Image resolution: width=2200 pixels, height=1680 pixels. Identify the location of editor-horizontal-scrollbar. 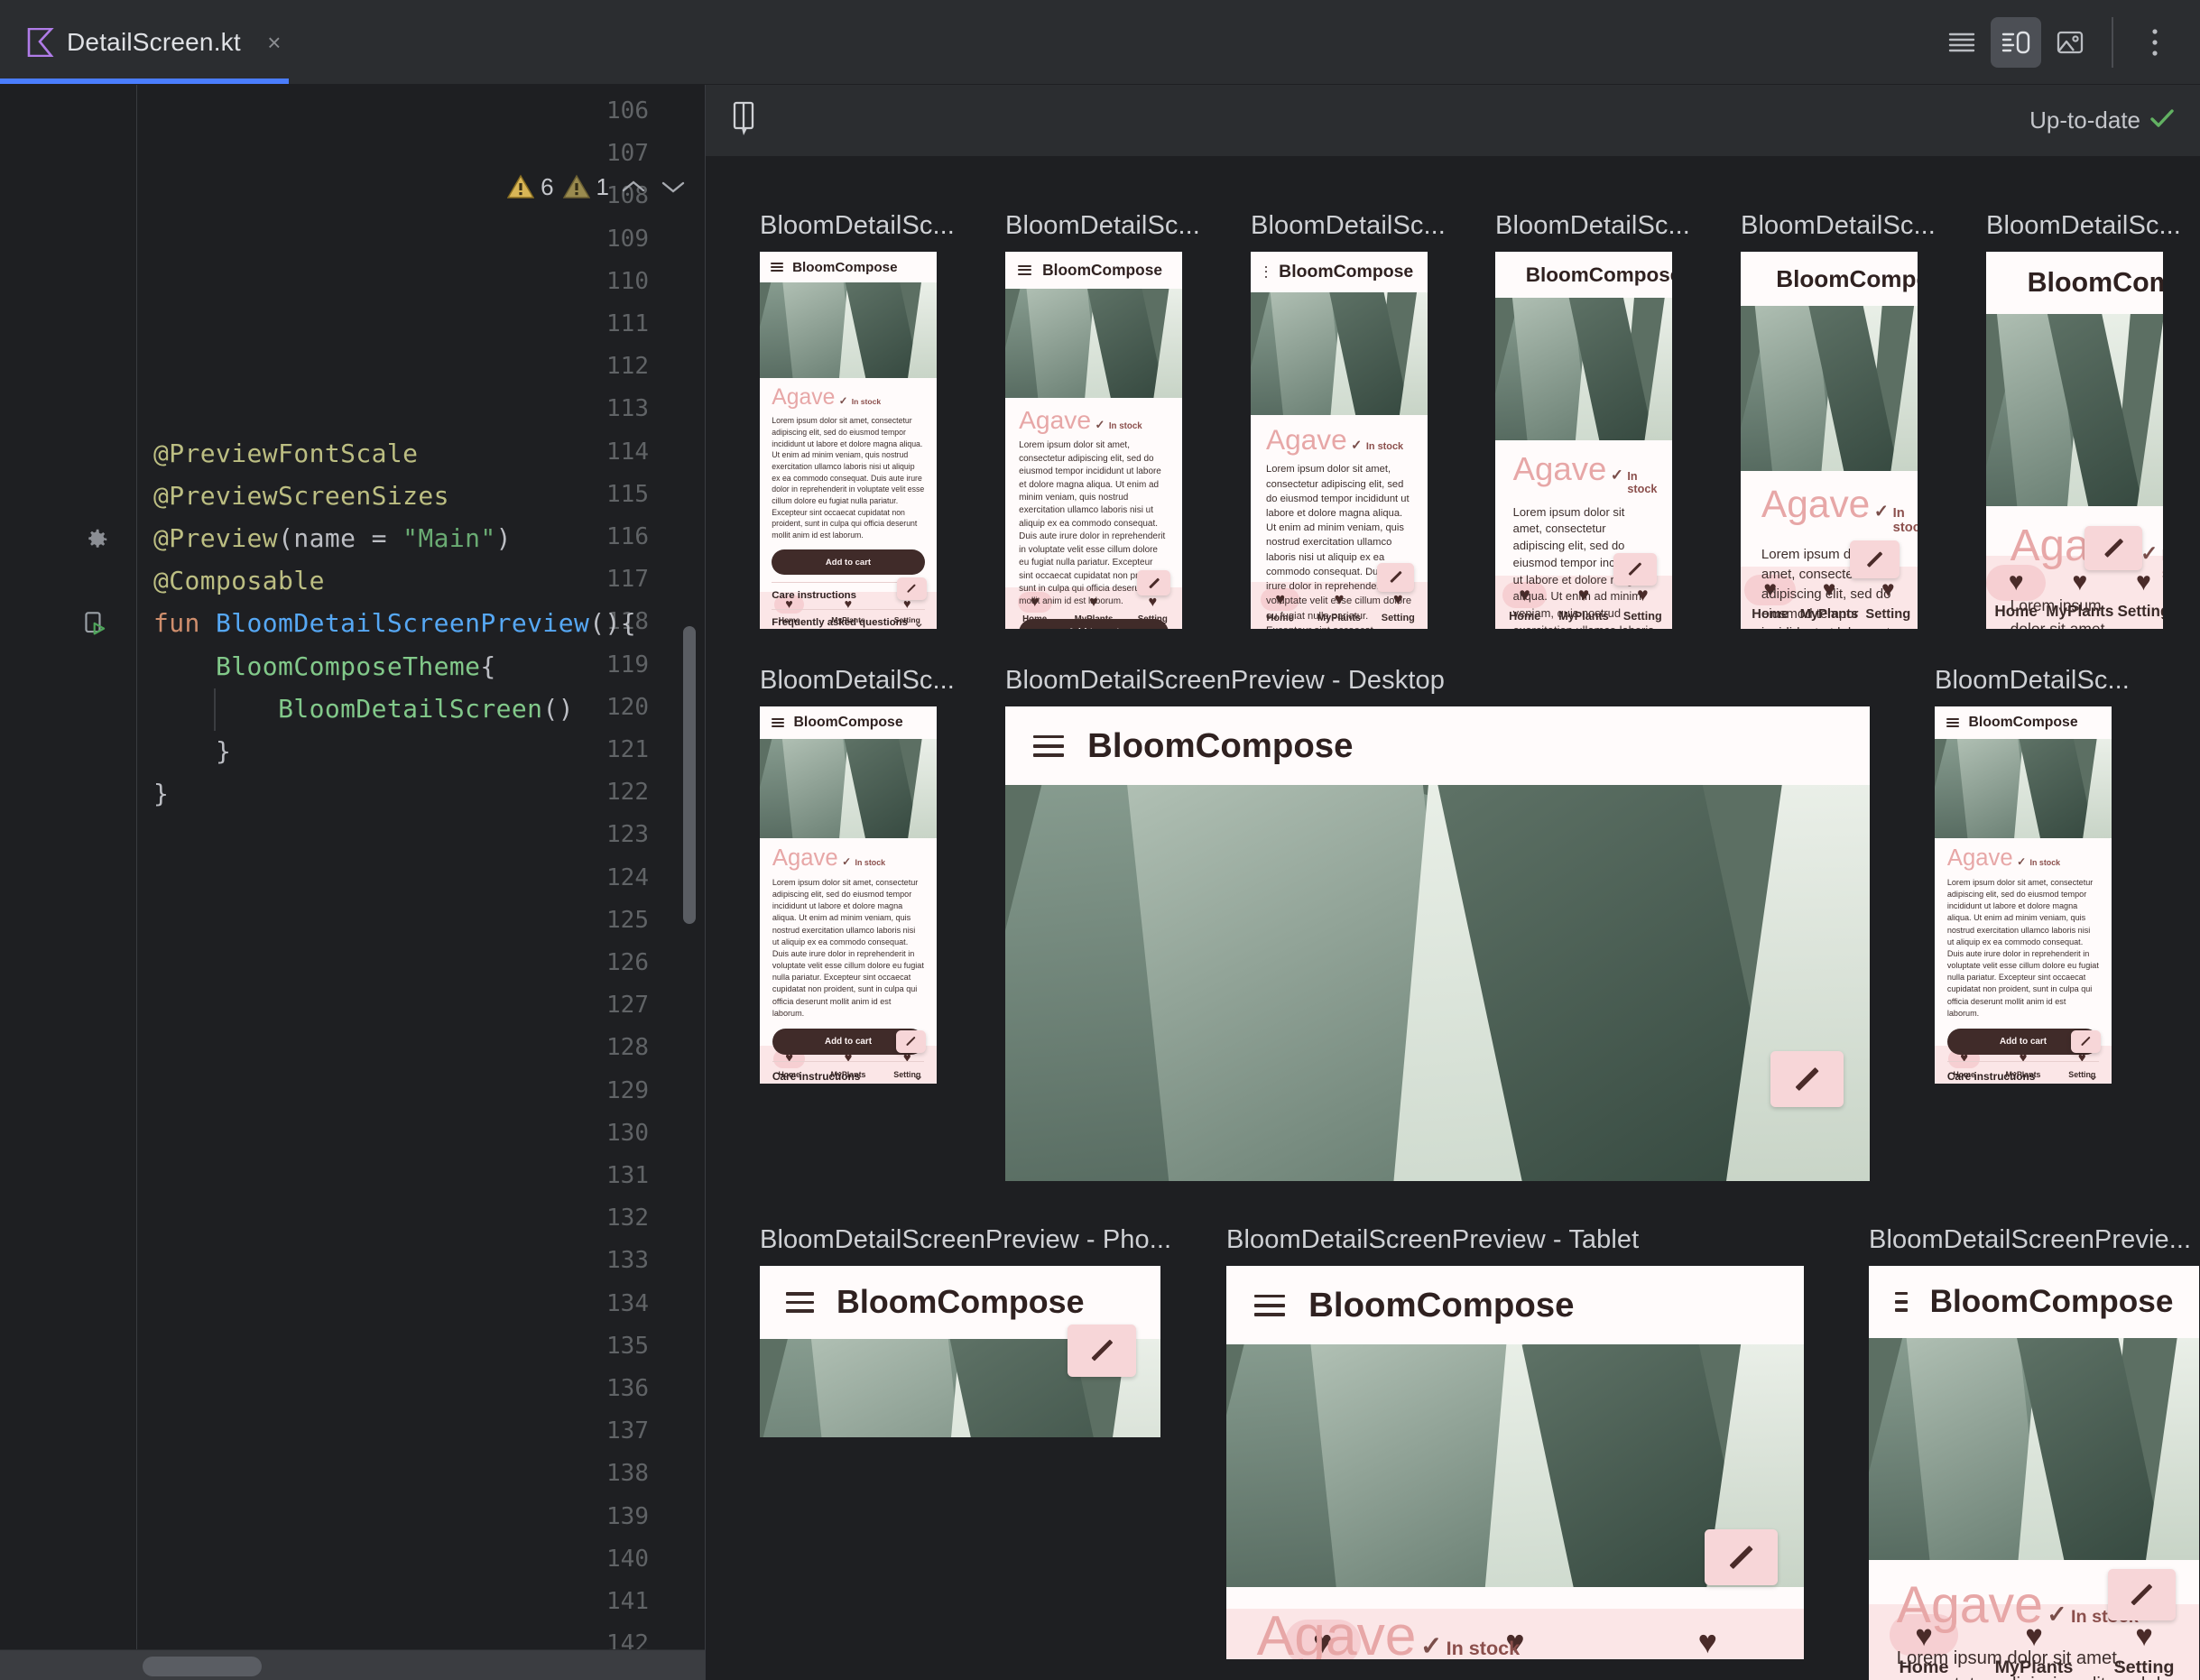
(352, 1664).